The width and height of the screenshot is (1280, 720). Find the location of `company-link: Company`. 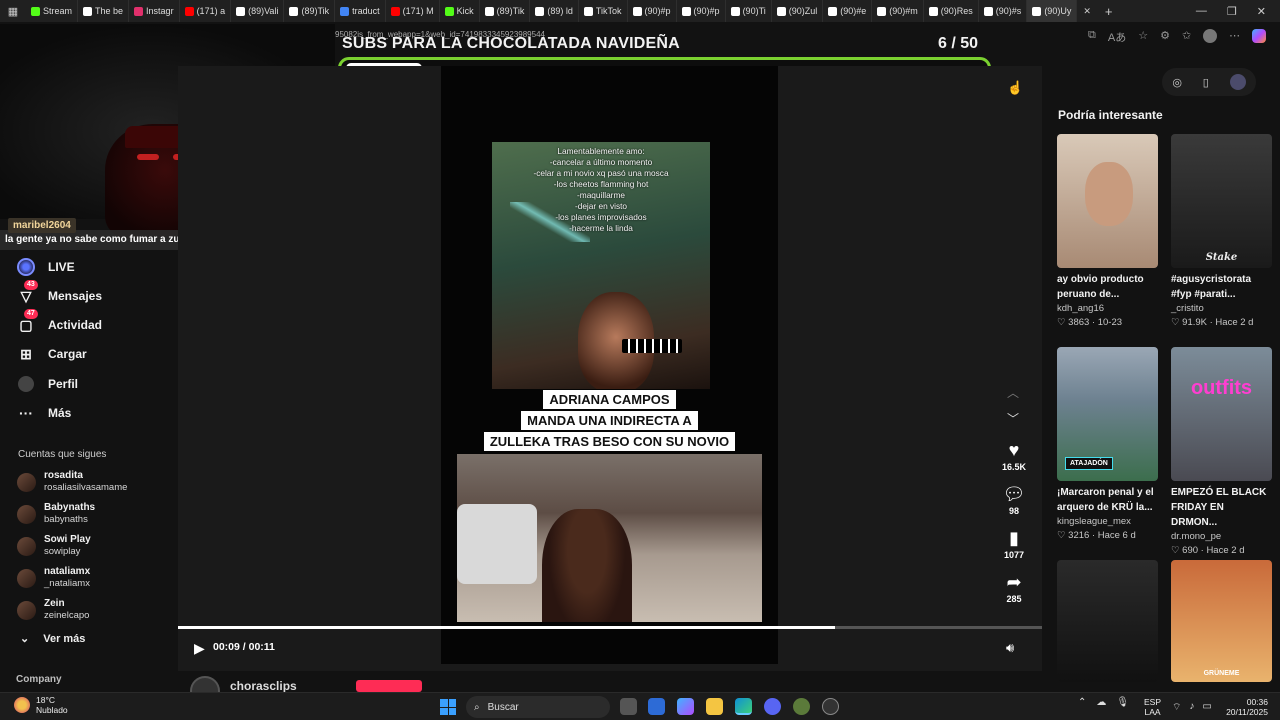

company-link: Company is located at coordinates (39, 679).